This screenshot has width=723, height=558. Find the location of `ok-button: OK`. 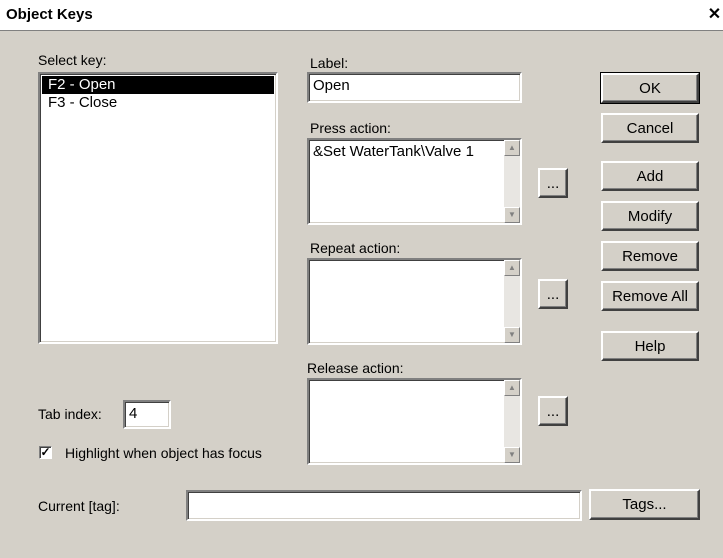

ok-button: OK is located at coordinates (650, 88).